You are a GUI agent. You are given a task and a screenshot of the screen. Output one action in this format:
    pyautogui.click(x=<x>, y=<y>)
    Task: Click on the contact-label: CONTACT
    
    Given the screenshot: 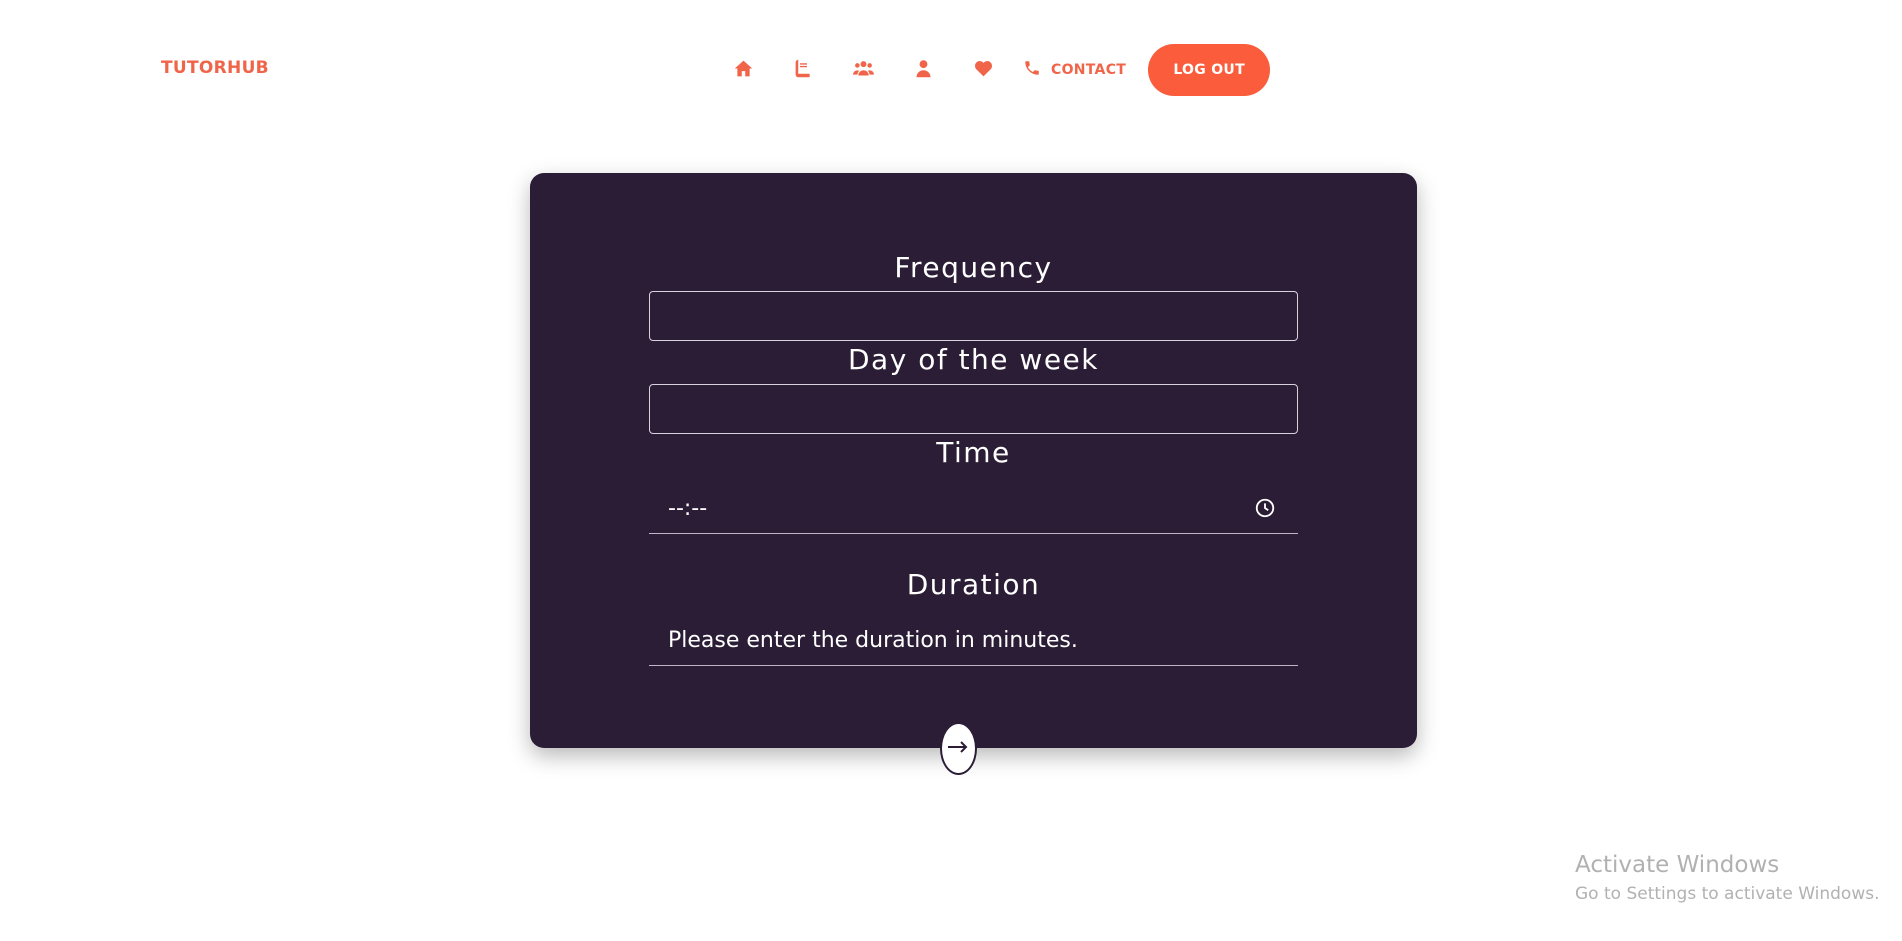 What is the action you would take?
    pyautogui.click(x=1089, y=70)
    